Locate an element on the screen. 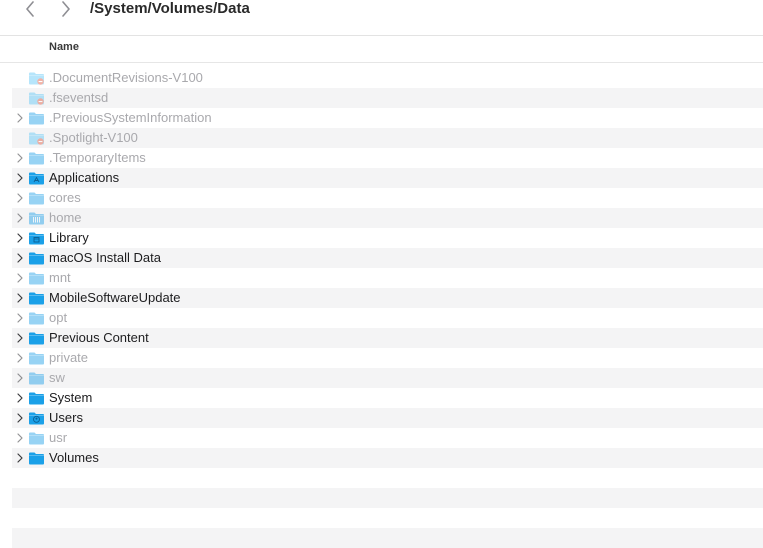  list-item: mnt is located at coordinates (387, 278).